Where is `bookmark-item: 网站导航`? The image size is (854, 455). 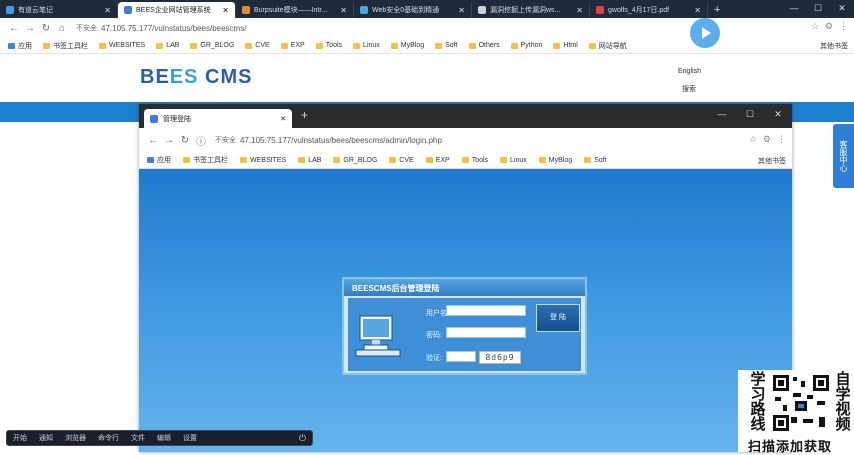 bookmark-item: 网站导航 is located at coordinates (607, 46).